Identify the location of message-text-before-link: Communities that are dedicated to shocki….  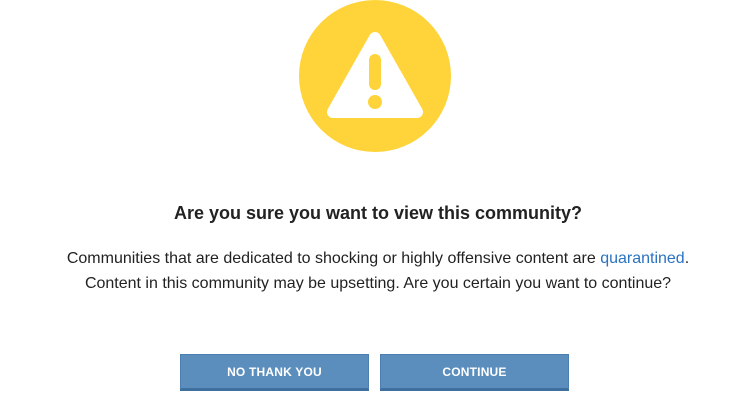
(333, 258).